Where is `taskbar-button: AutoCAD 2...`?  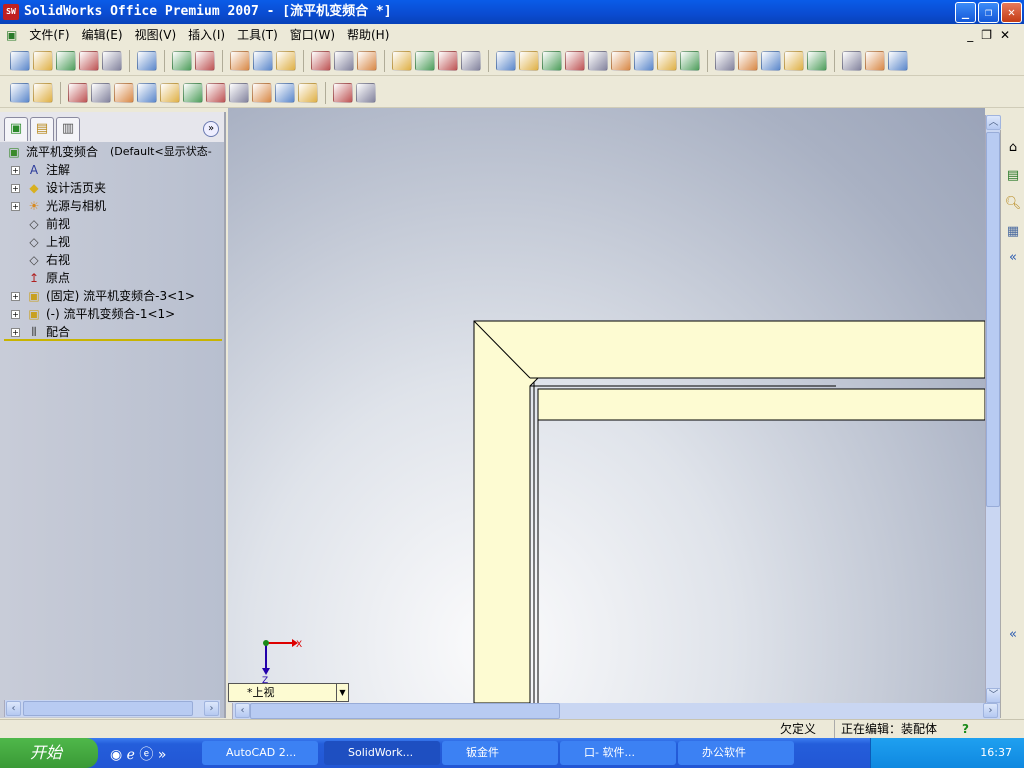 taskbar-button: AutoCAD 2... is located at coordinates (260, 753).